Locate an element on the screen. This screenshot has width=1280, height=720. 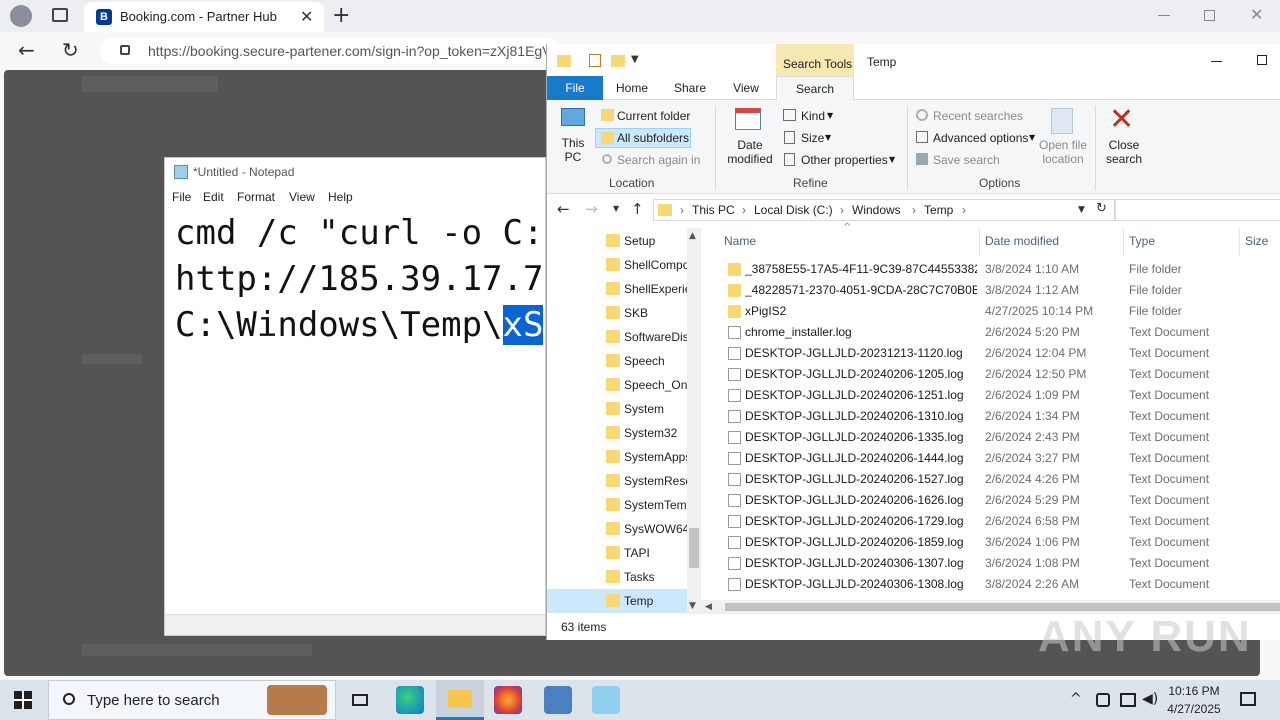
close-window-icon: ✕ is located at coordinates (1256, 15).